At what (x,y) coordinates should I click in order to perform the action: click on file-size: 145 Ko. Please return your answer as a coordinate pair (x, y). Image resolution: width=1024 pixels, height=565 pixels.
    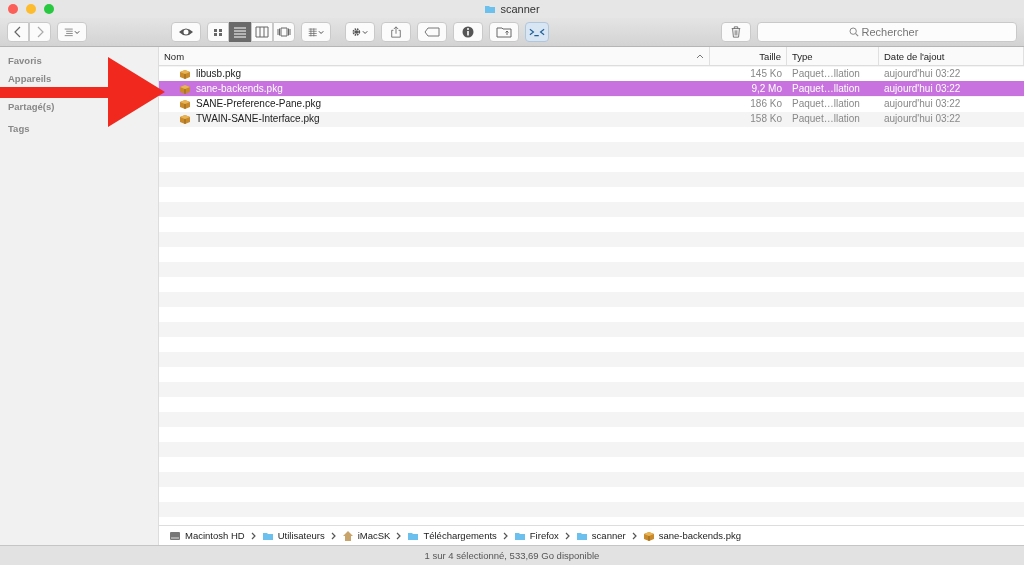
    Looking at the image, I should click on (766, 73).